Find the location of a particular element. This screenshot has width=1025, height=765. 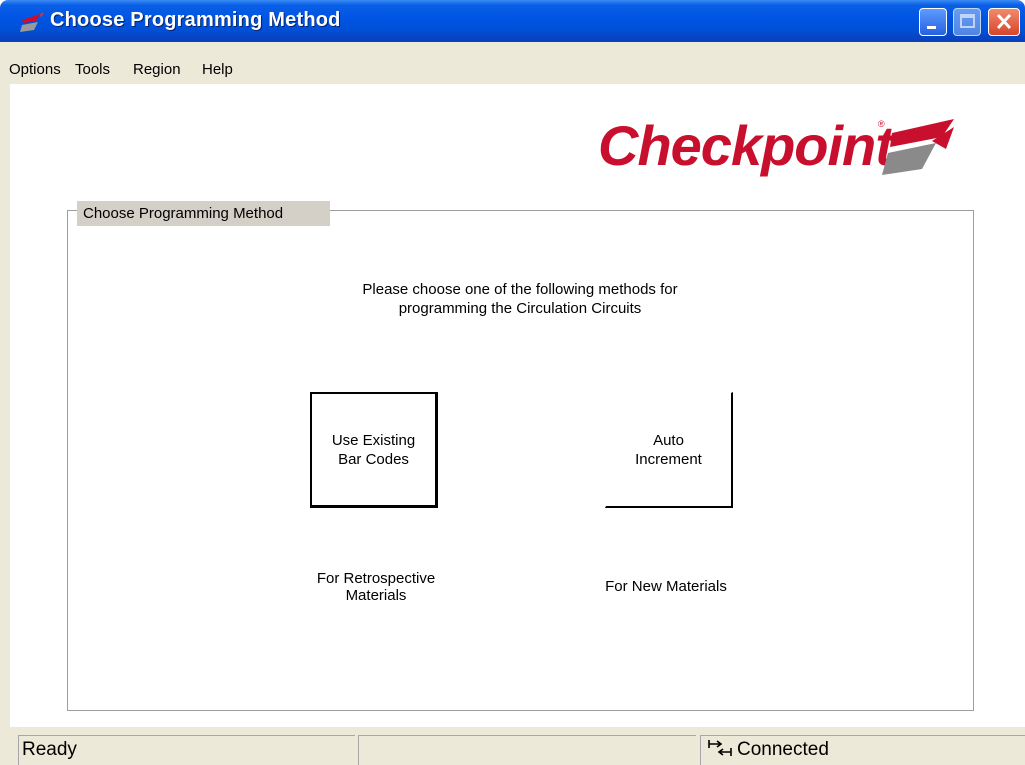

checkpoint-logo: Checkpoint ® is located at coordinates (776, 145).